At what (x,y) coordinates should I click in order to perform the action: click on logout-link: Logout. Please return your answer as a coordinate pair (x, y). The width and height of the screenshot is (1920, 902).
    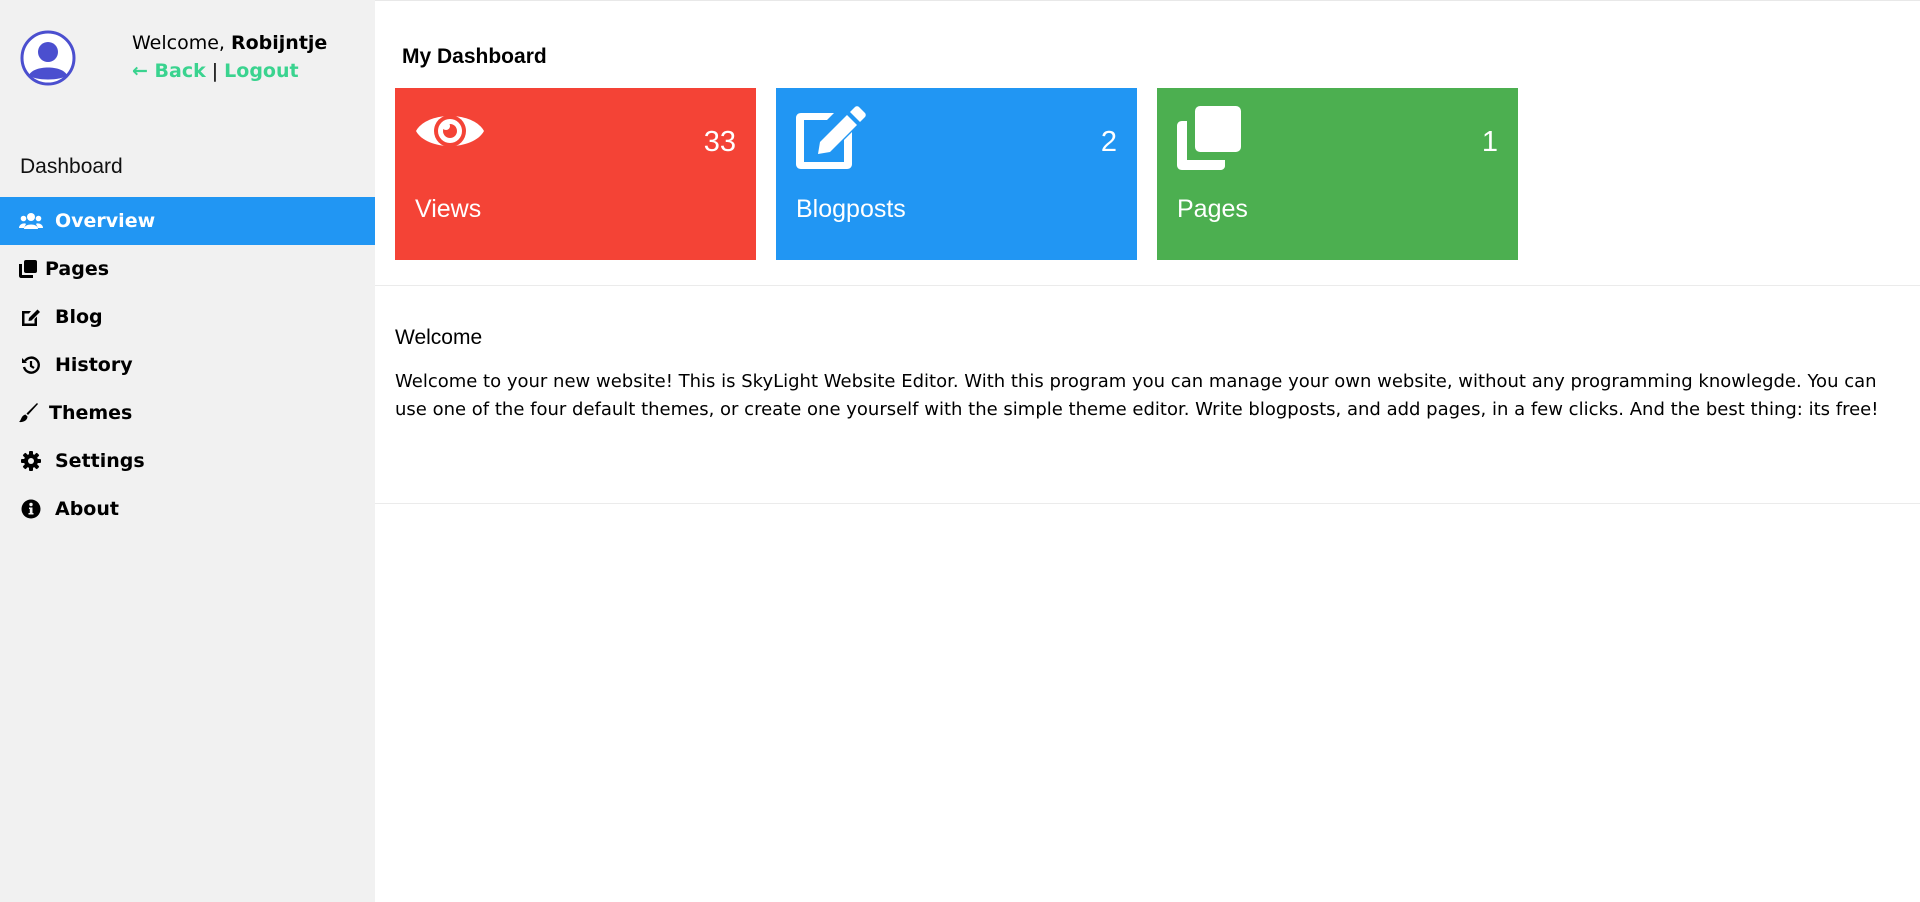
    Looking at the image, I should click on (261, 71).